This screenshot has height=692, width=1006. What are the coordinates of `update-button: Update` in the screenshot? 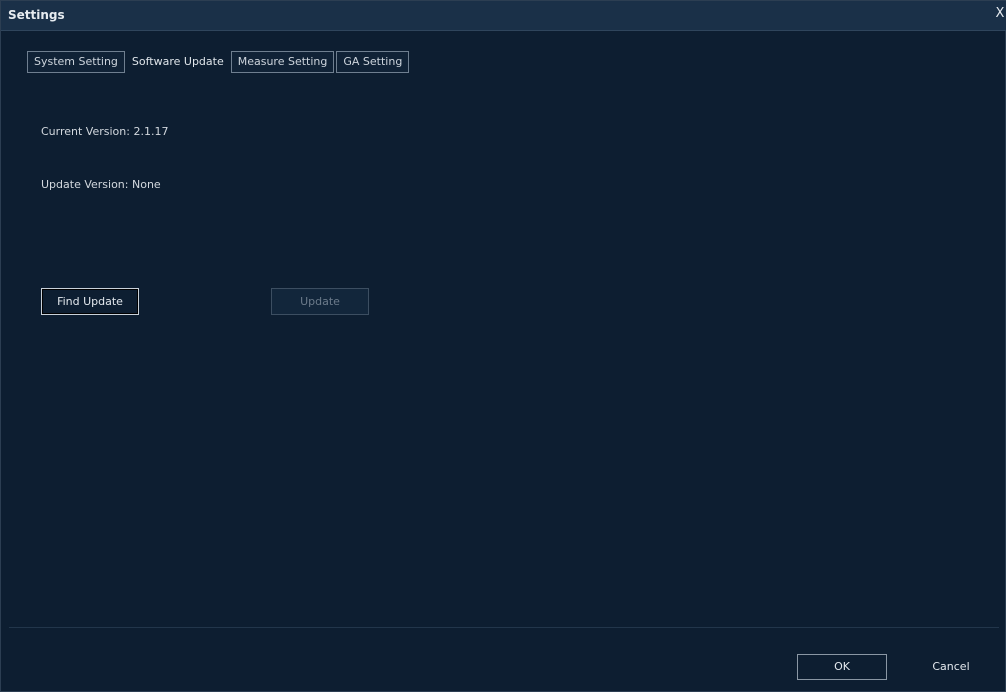 It's located at (320, 301).